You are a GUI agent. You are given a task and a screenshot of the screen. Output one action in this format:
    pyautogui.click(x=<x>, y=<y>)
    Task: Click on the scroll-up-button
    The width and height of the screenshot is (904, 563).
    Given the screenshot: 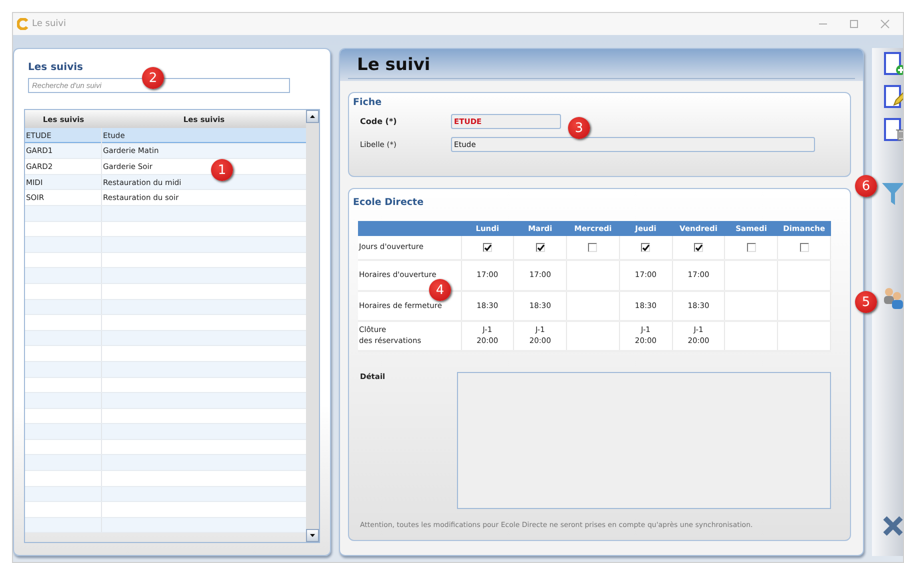 What is the action you would take?
    pyautogui.click(x=312, y=116)
    